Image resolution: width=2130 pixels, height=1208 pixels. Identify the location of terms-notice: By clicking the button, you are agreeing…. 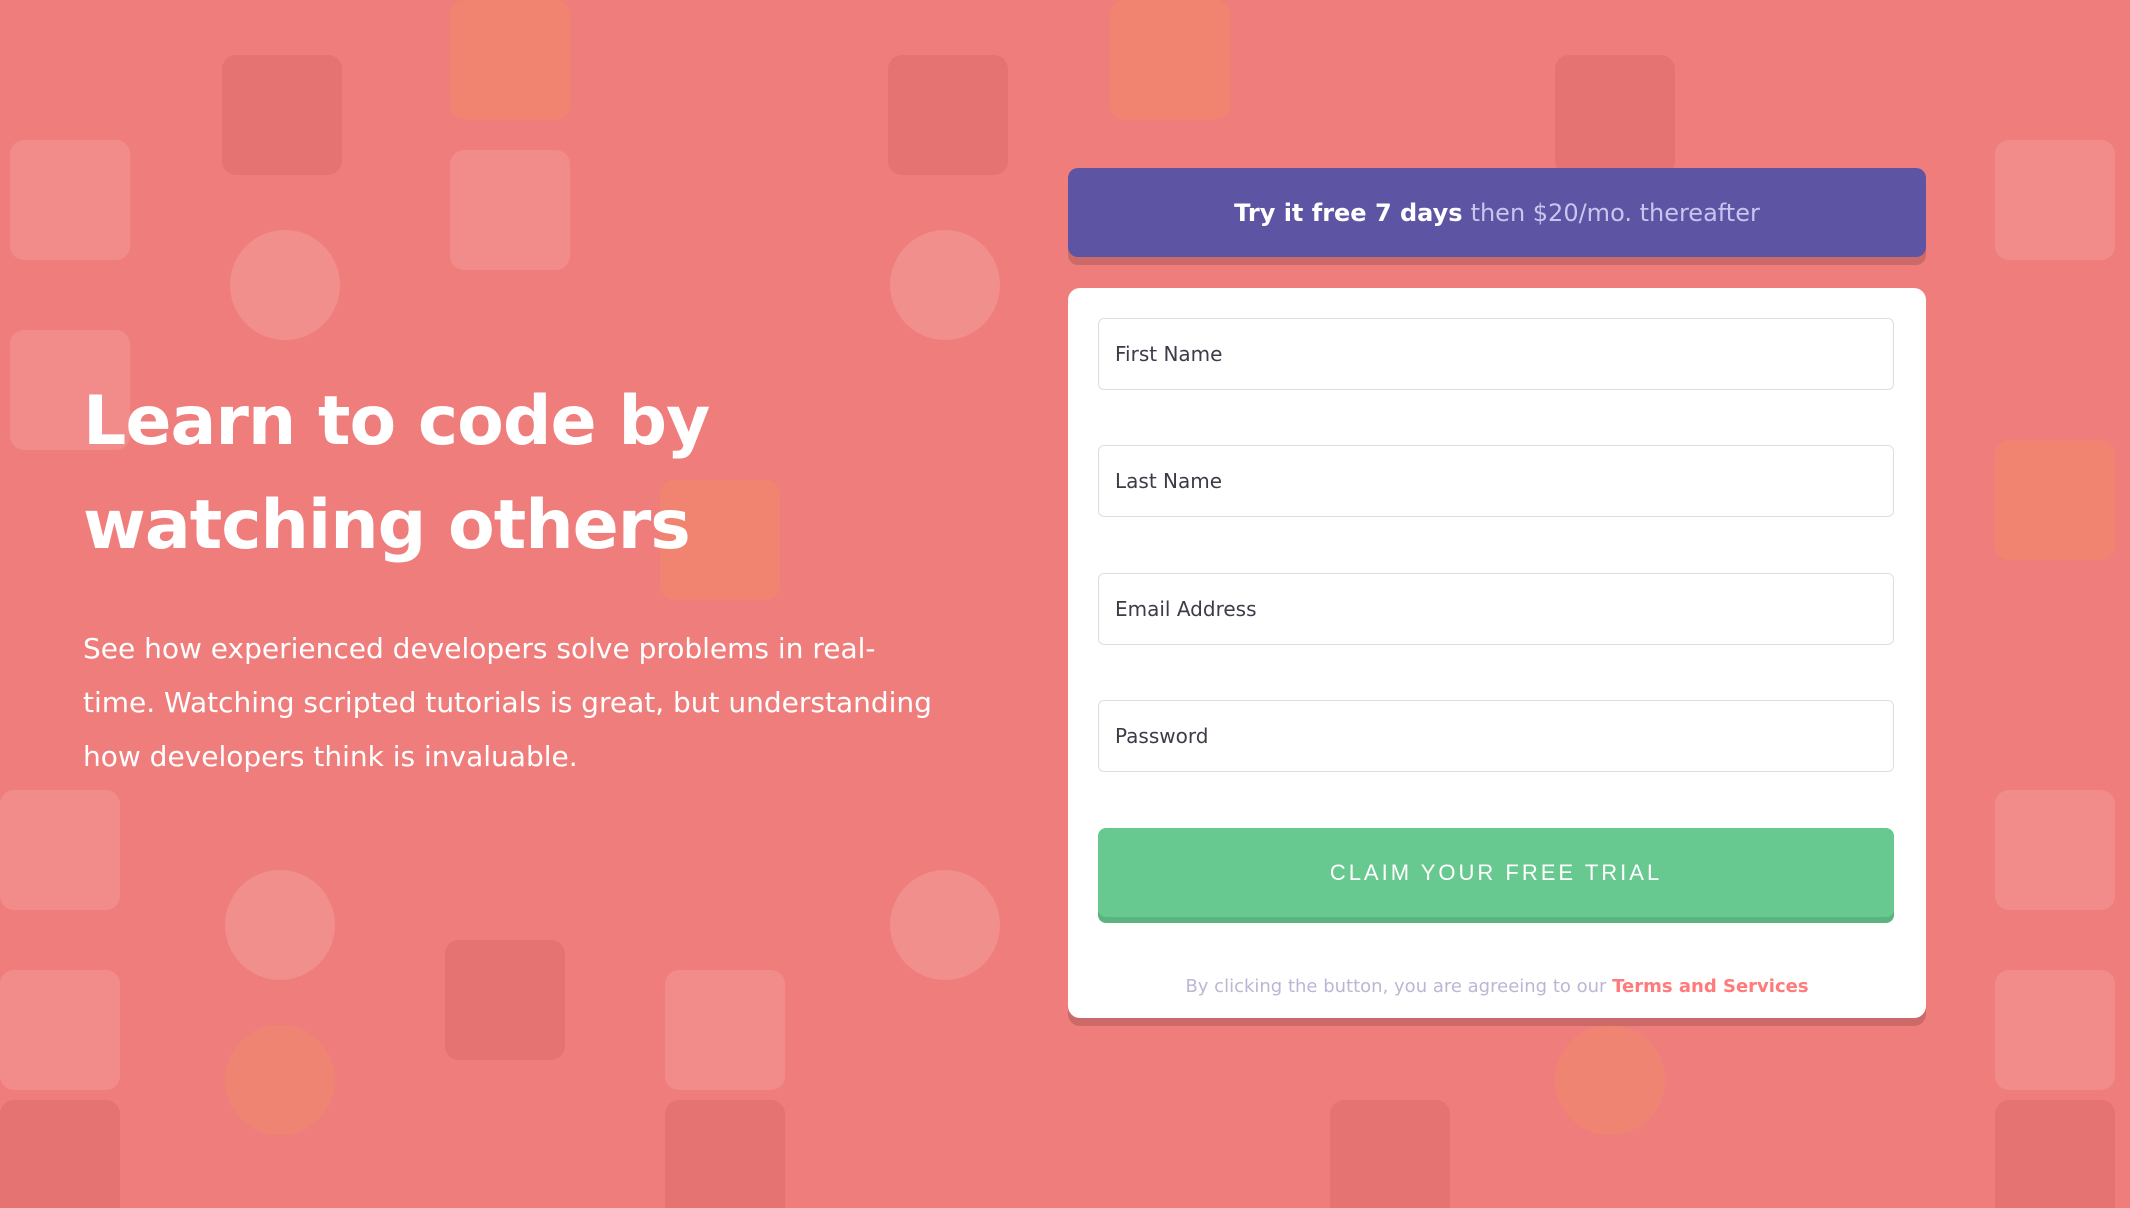
(1497, 986).